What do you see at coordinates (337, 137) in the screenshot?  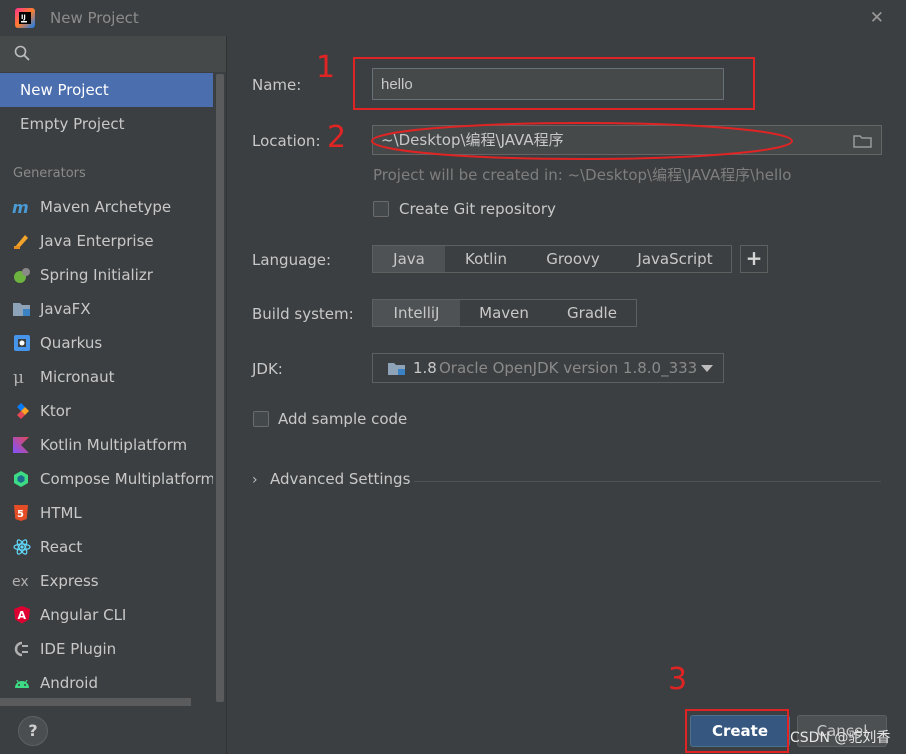 I see `annotation-number-2: 2` at bounding box center [337, 137].